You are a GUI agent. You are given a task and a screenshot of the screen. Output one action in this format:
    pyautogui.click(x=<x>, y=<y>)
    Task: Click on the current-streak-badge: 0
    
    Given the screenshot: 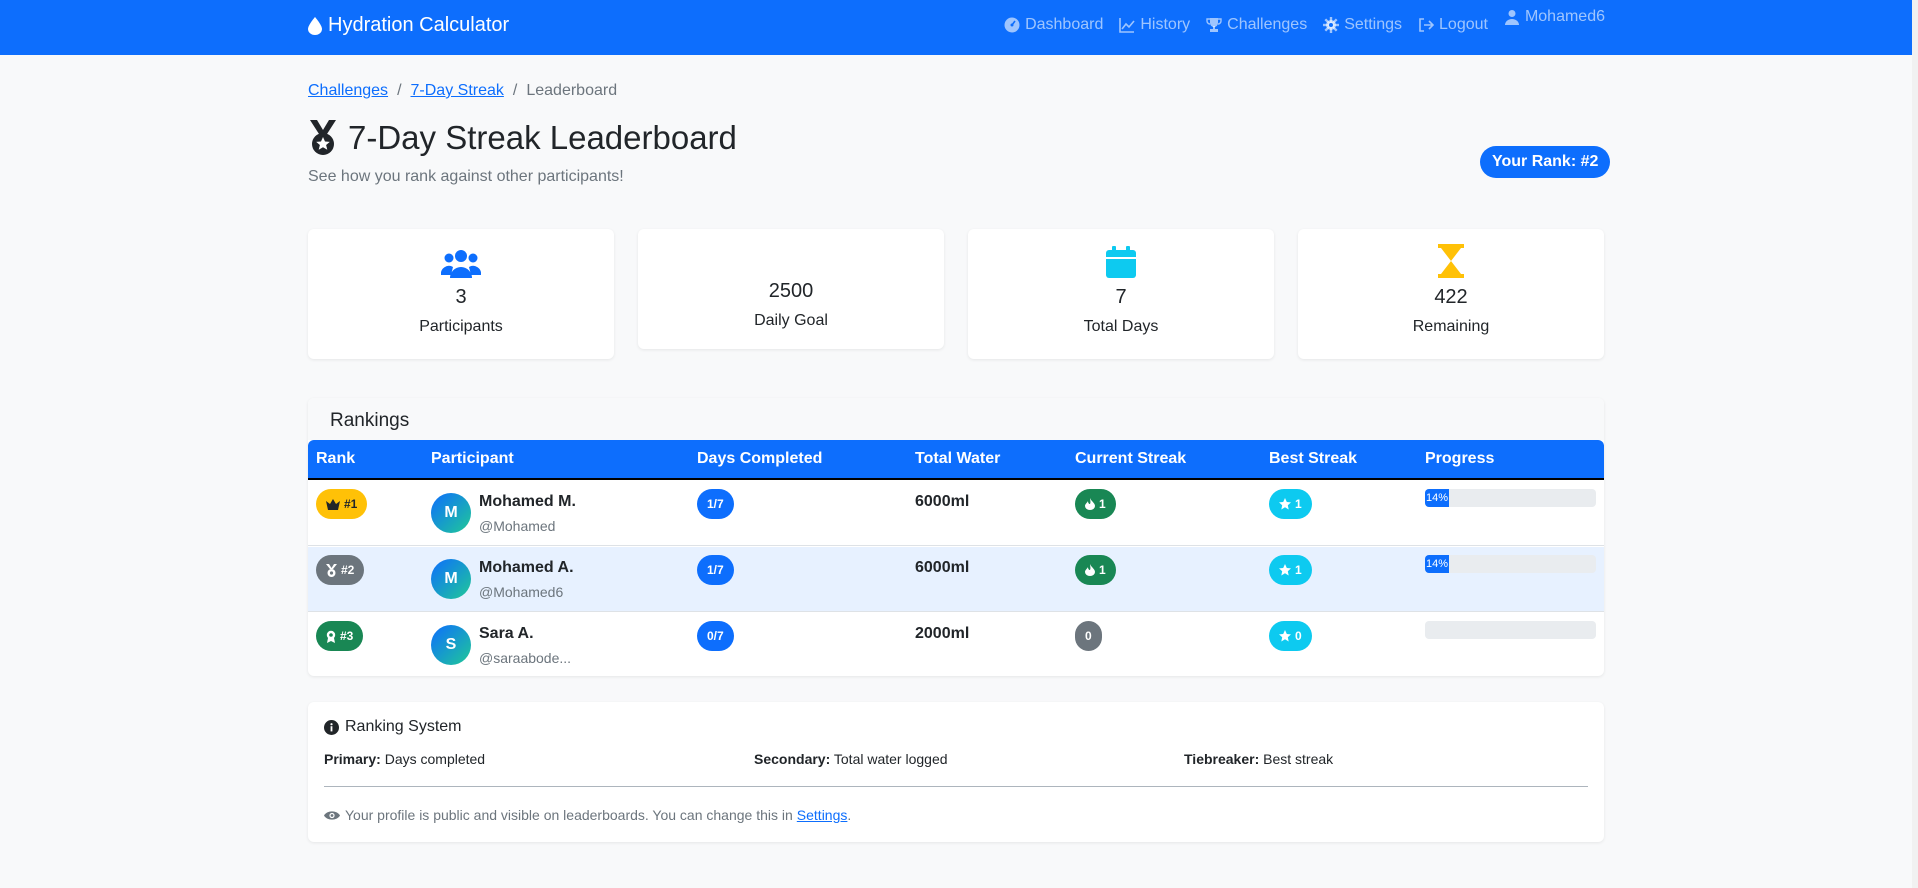 What is the action you would take?
    pyautogui.click(x=1088, y=636)
    